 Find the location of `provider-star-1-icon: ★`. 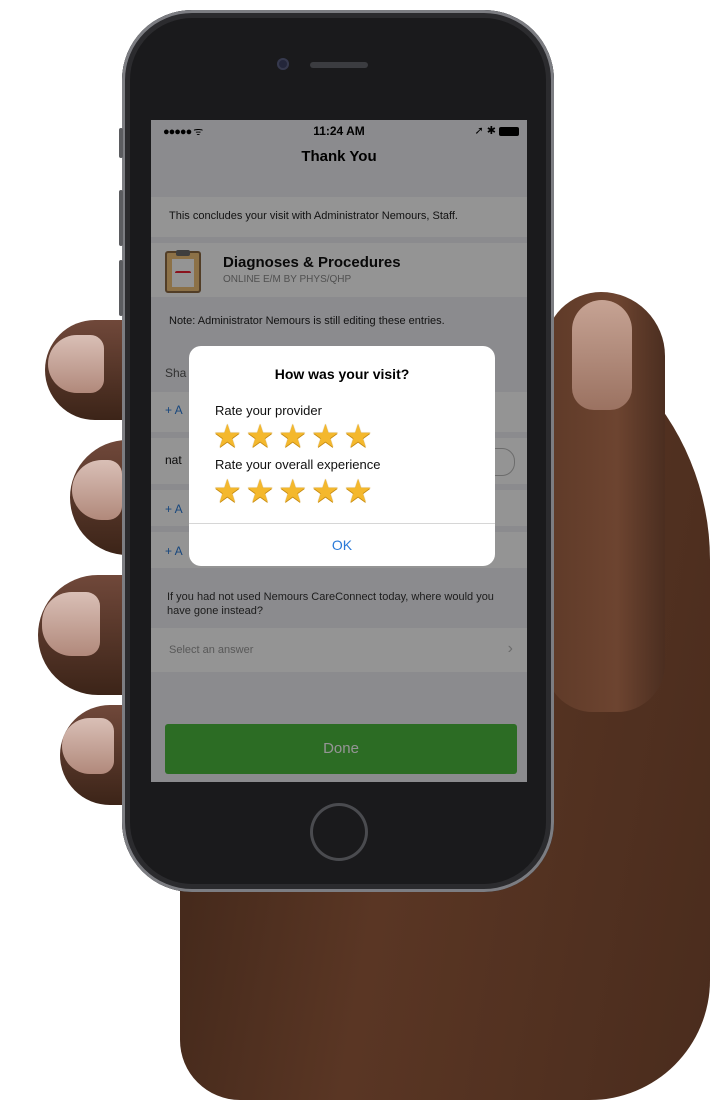

provider-star-1-icon: ★ is located at coordinates (227, 436).